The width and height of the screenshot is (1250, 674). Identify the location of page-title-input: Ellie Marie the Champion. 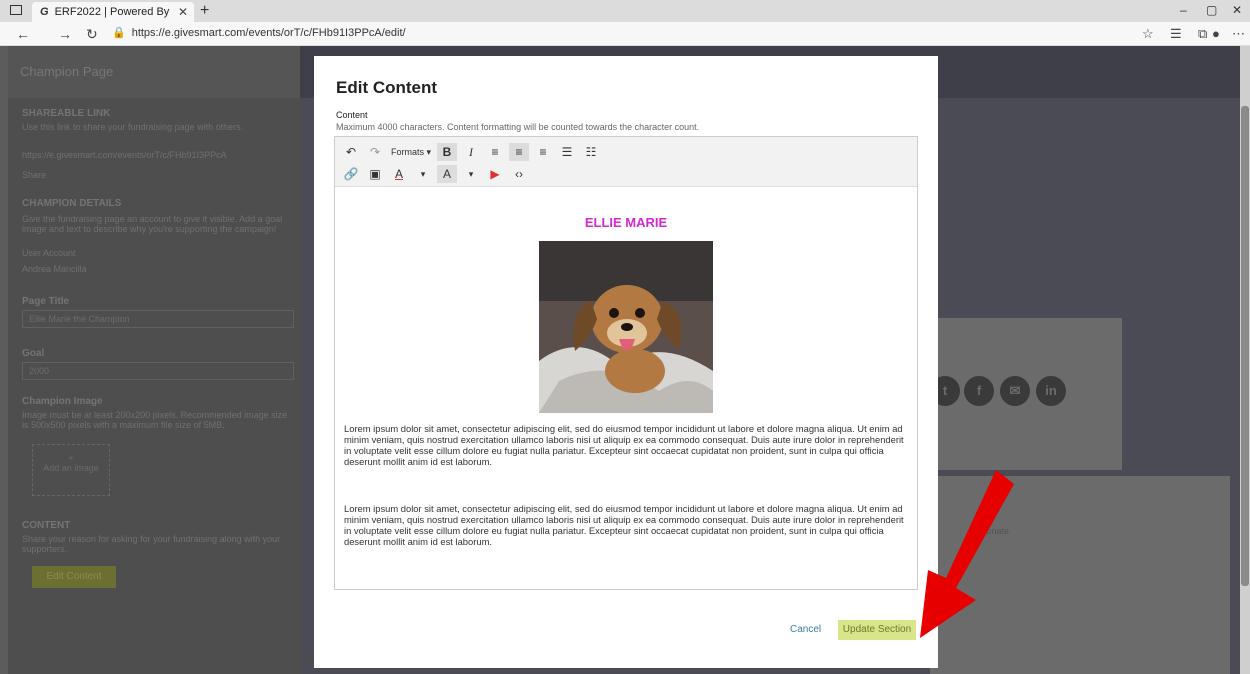
(158, 319).